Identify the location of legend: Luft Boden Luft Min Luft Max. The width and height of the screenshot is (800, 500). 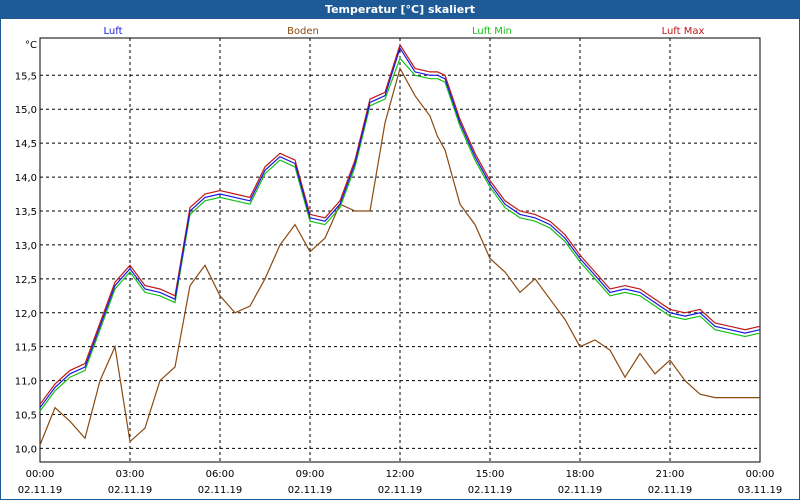
(404, 31).